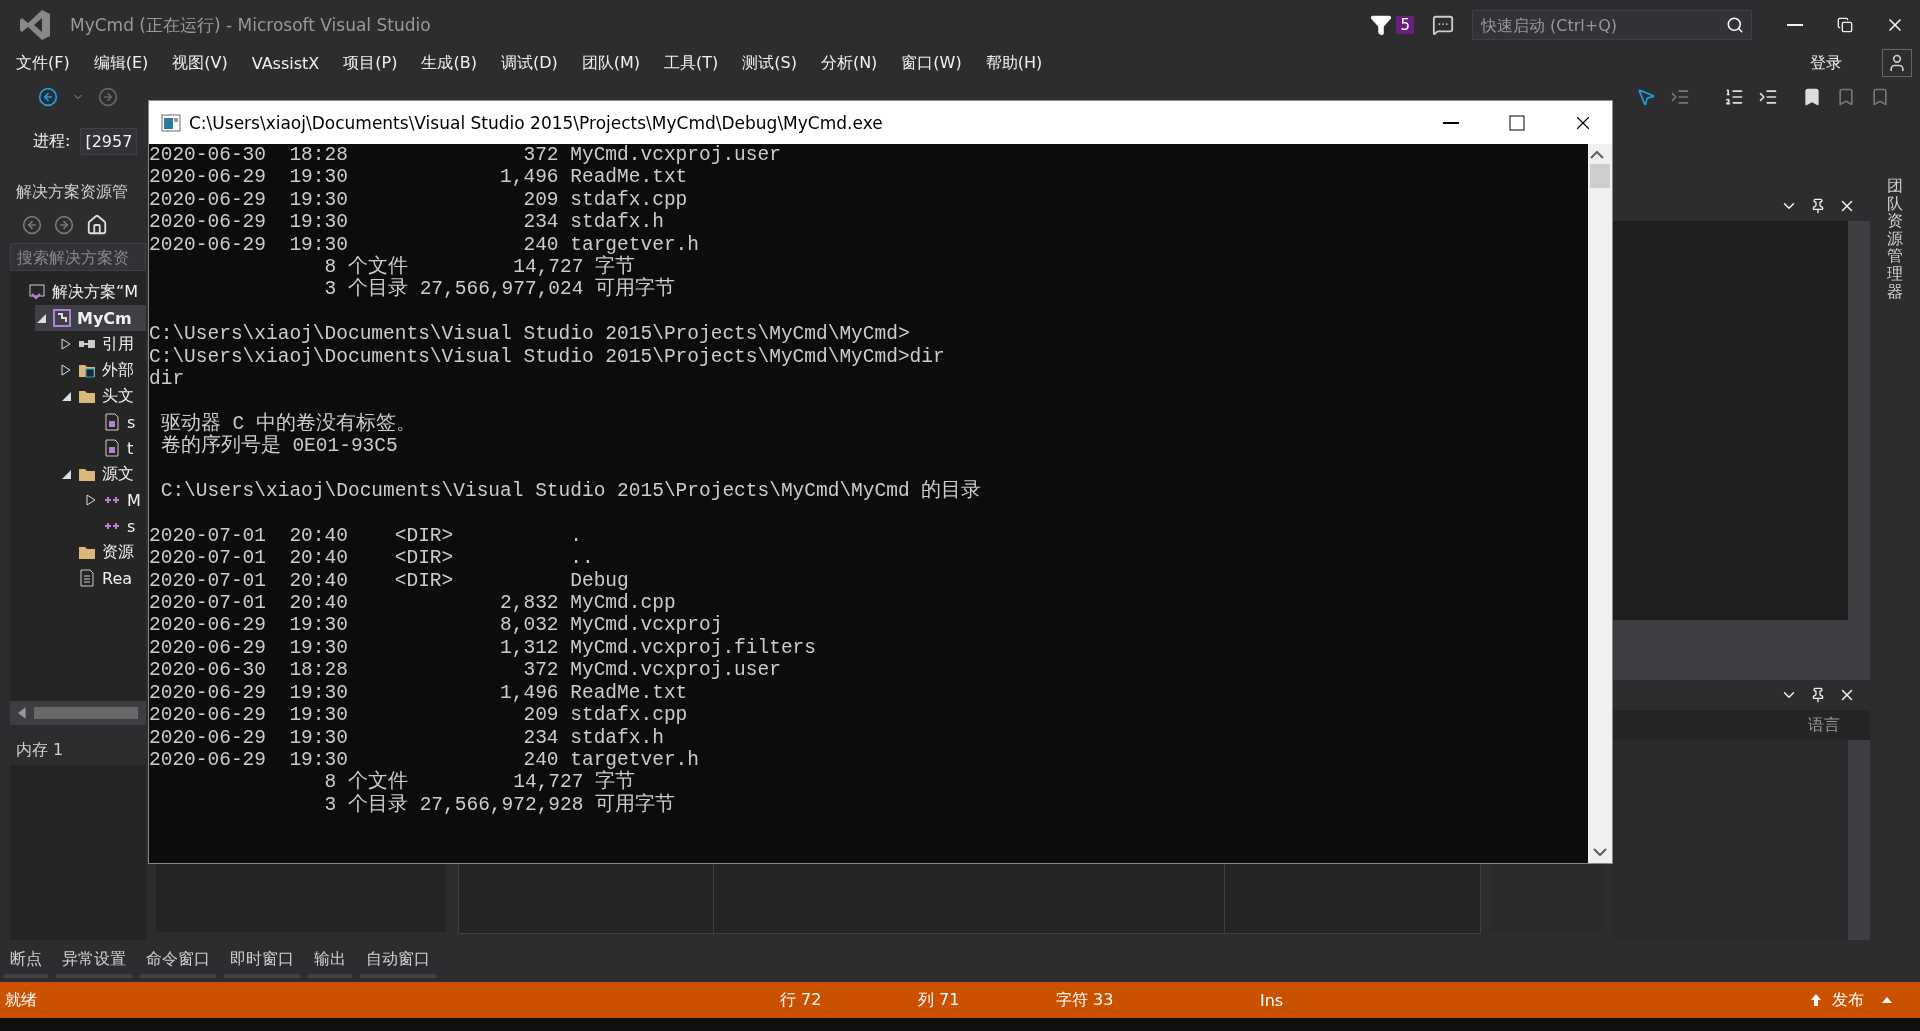  What do you see at coordinates (288, 423) in the screenshot?
I see `console-line: 驱动器 C 中的卷没有标签。` at bounding box center [288, 423].